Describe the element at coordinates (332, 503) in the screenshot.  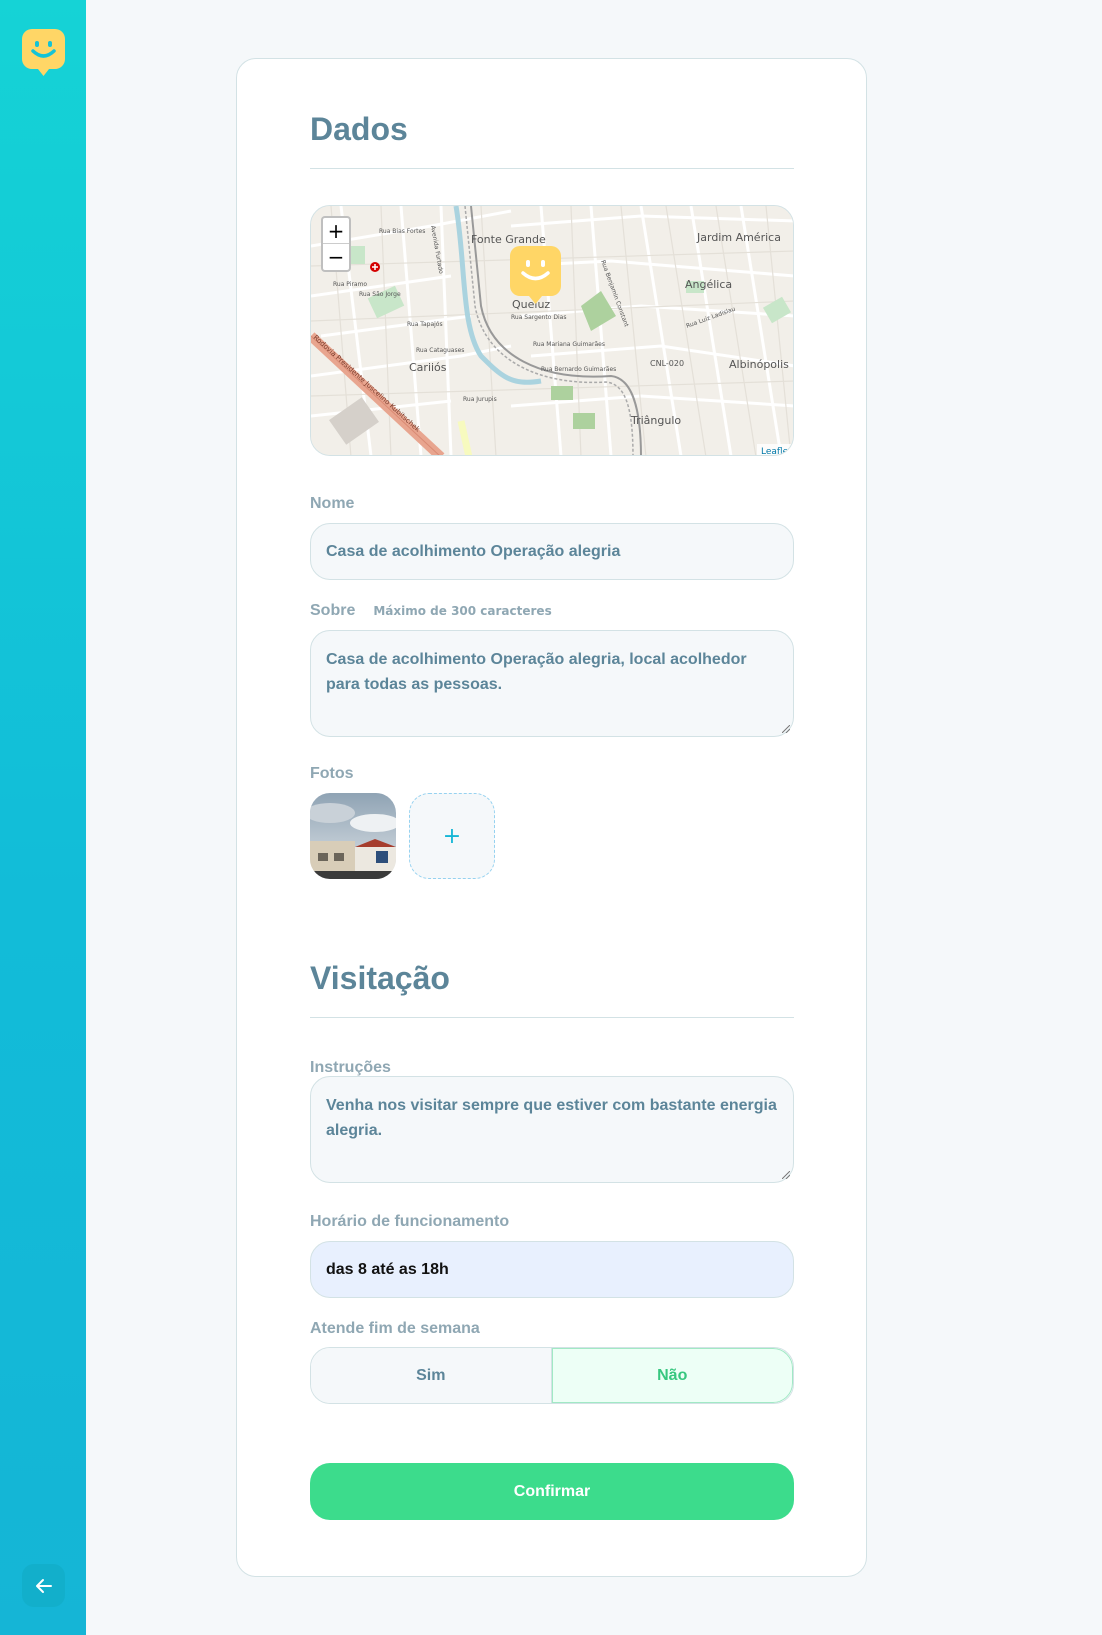
I see `nome-label: Nome` at that location.